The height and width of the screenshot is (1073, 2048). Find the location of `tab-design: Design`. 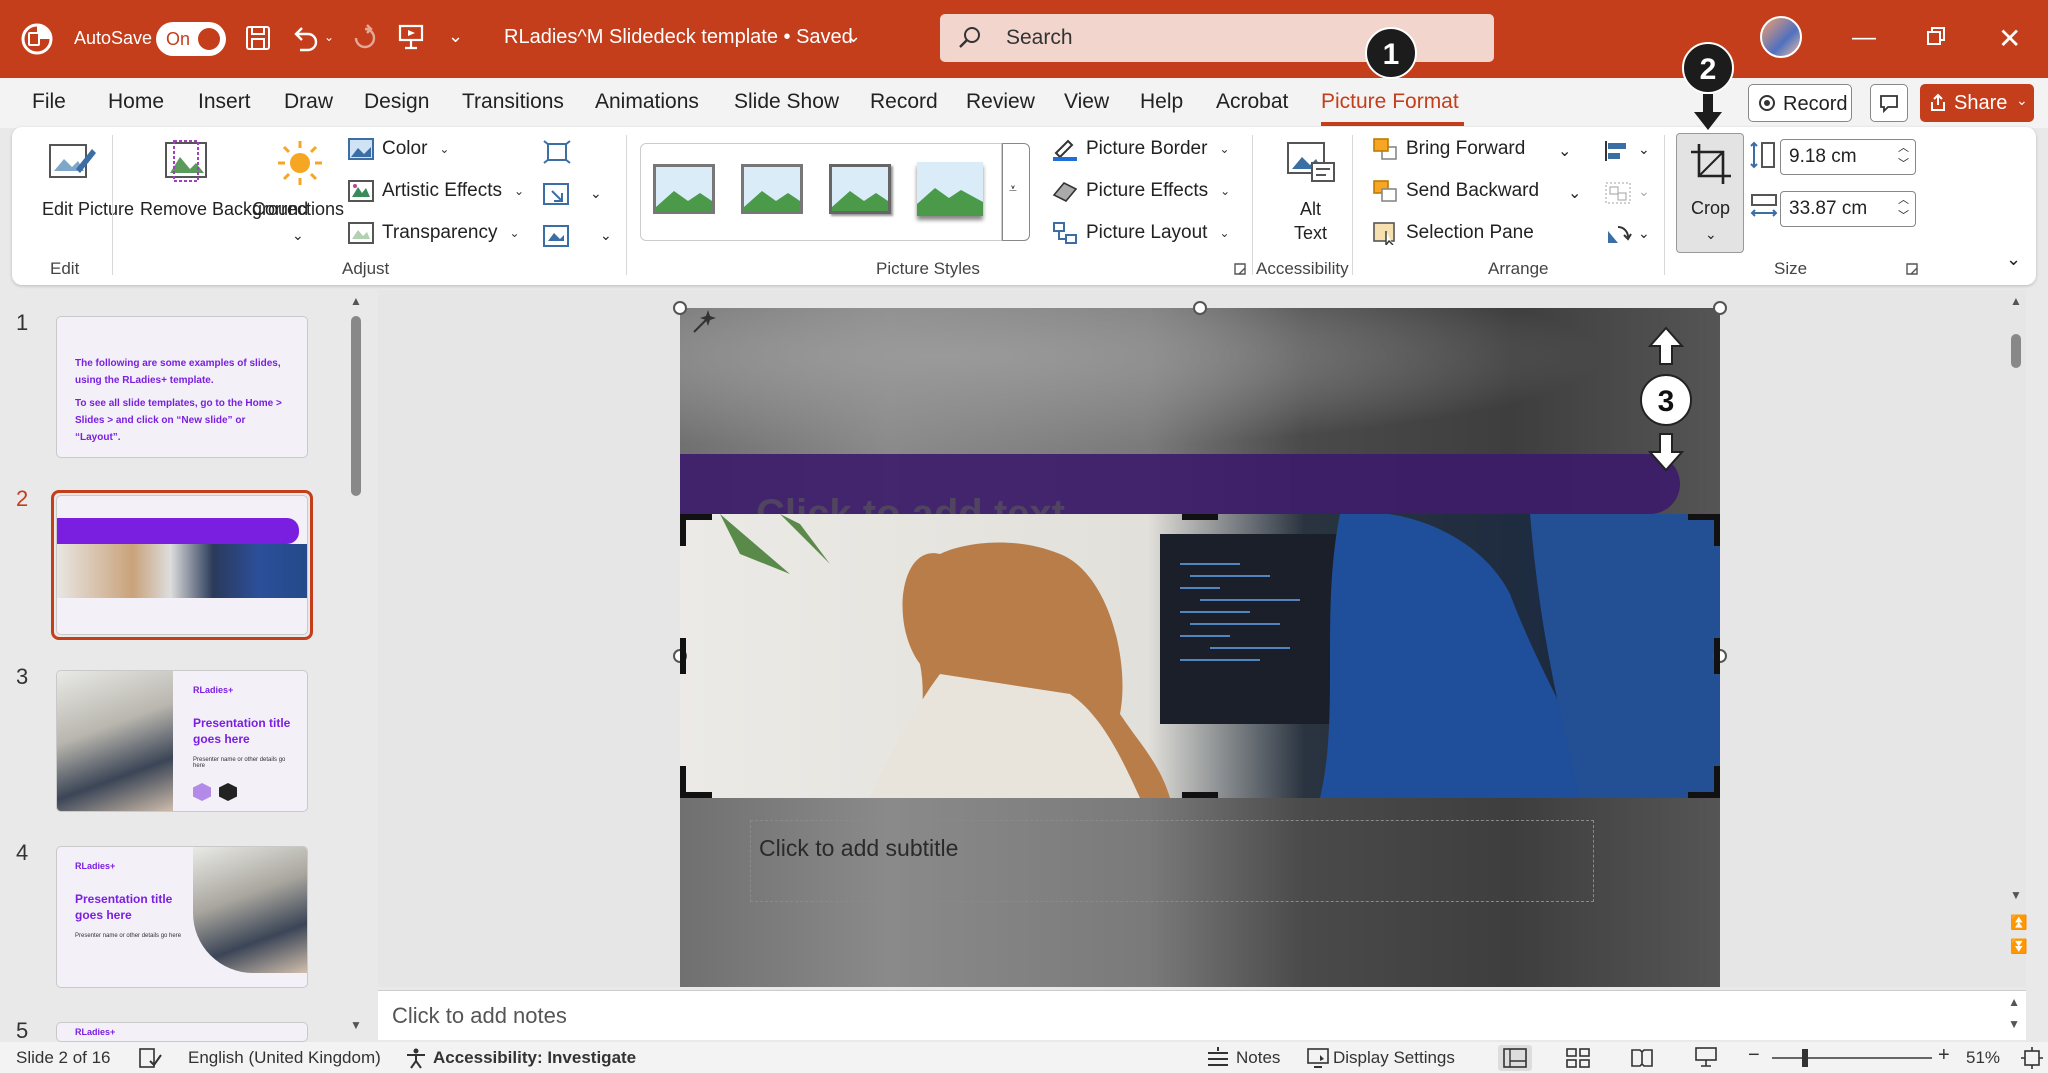

tab-design: Design is located at coordinates (396, 102).